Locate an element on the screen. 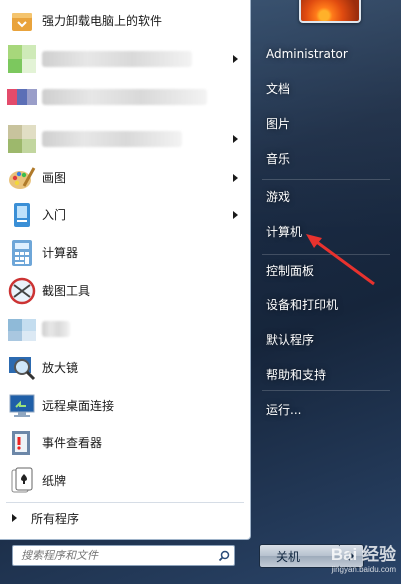  right-link-games: 游戏 is located at coordinates (324, 196).